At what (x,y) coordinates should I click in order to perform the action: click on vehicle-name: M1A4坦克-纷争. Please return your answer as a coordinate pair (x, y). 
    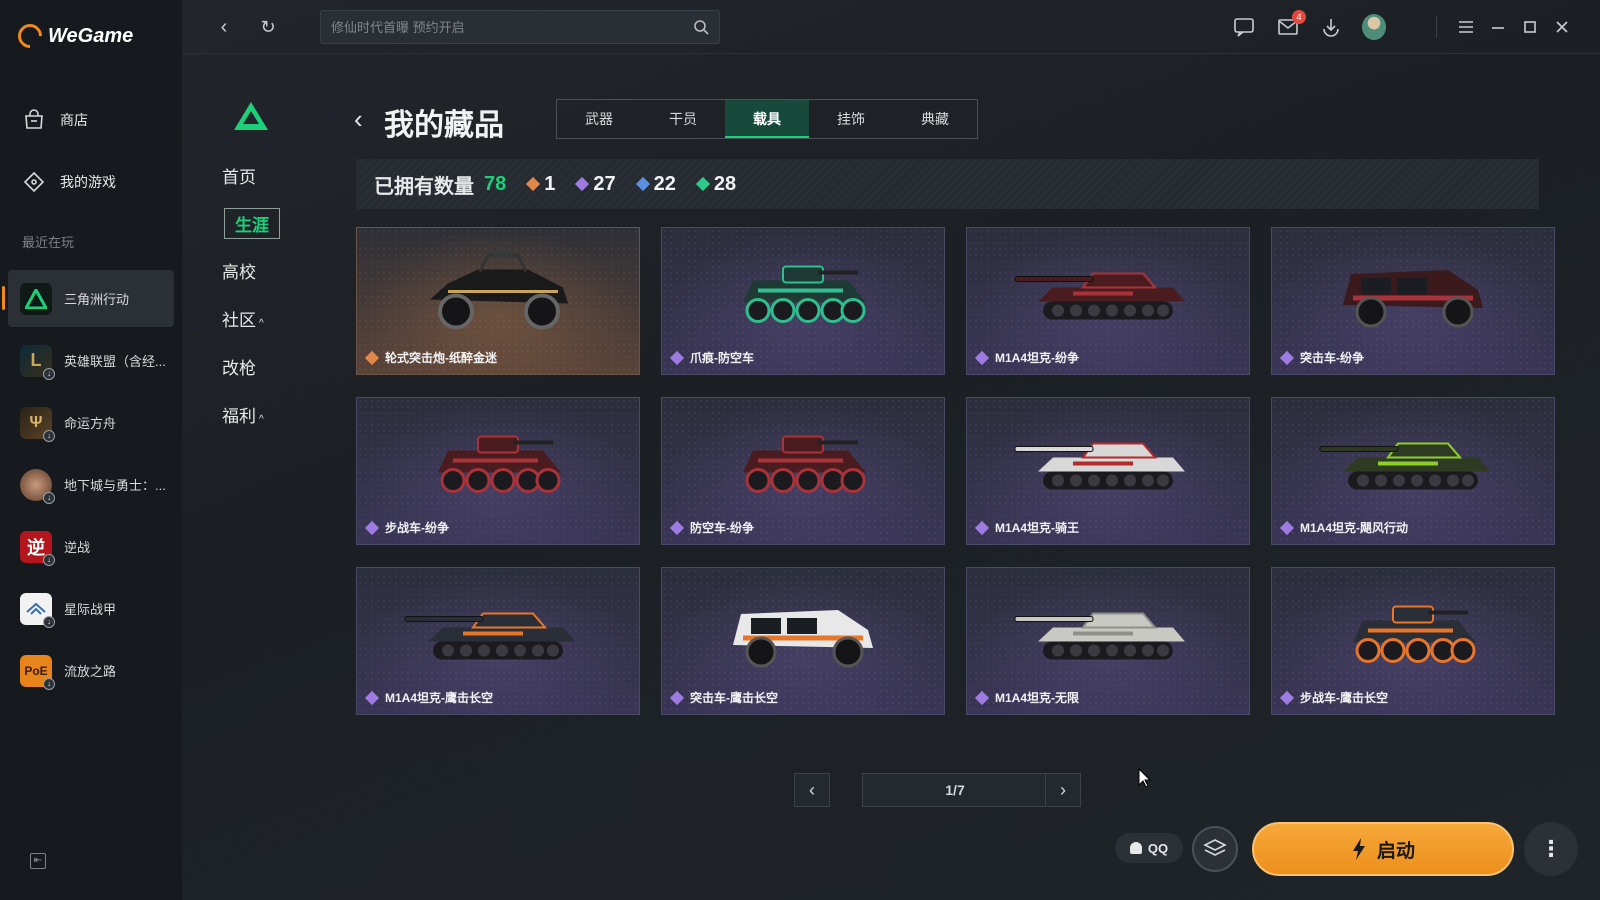
    Looking at the image, I should click on (1037, 358).